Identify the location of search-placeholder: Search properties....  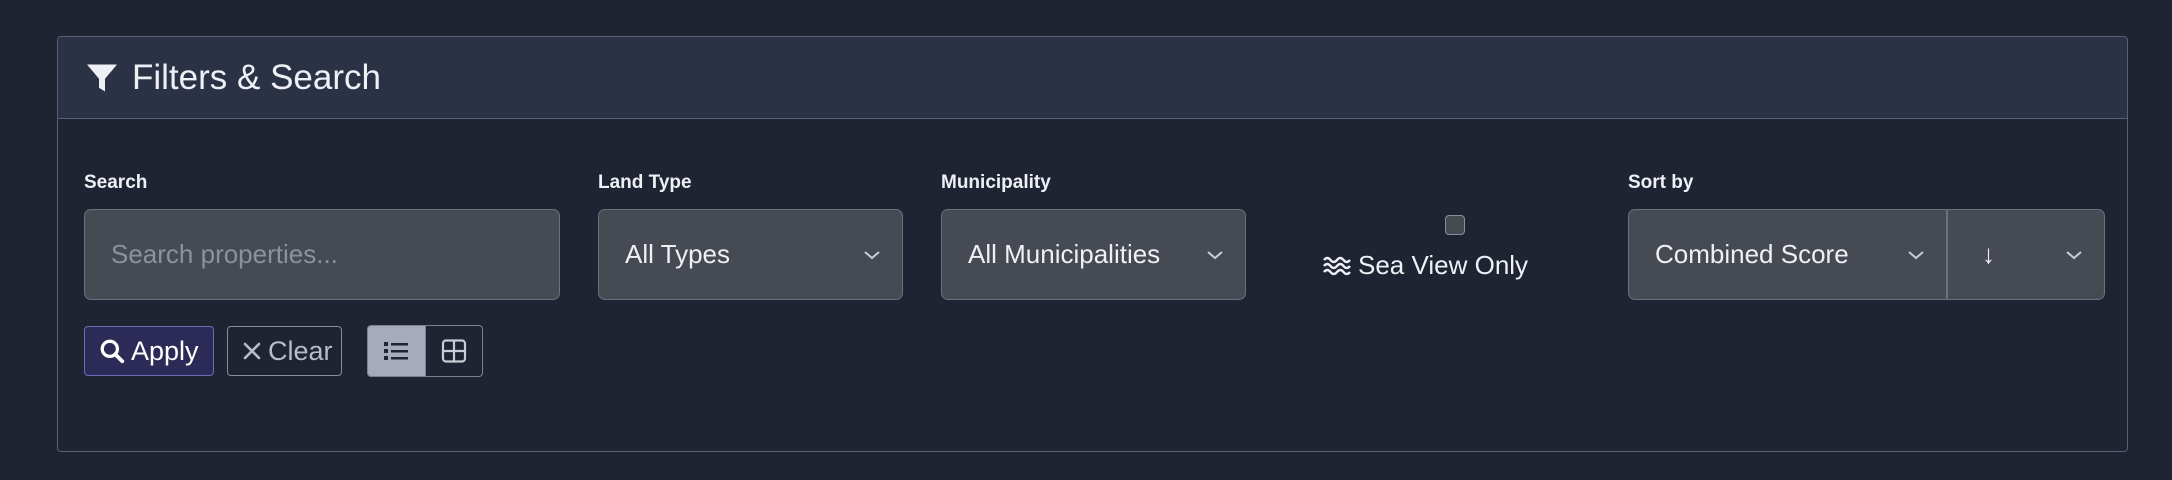
(224, 254).